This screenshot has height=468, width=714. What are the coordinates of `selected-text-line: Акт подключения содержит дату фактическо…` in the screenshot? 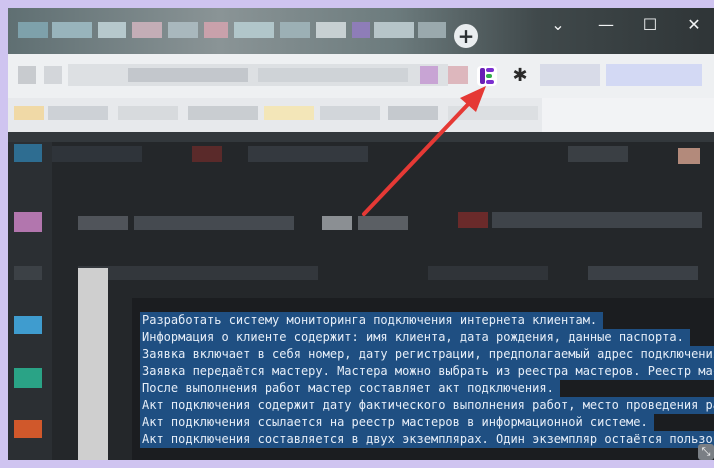 It's located at (427, 405).